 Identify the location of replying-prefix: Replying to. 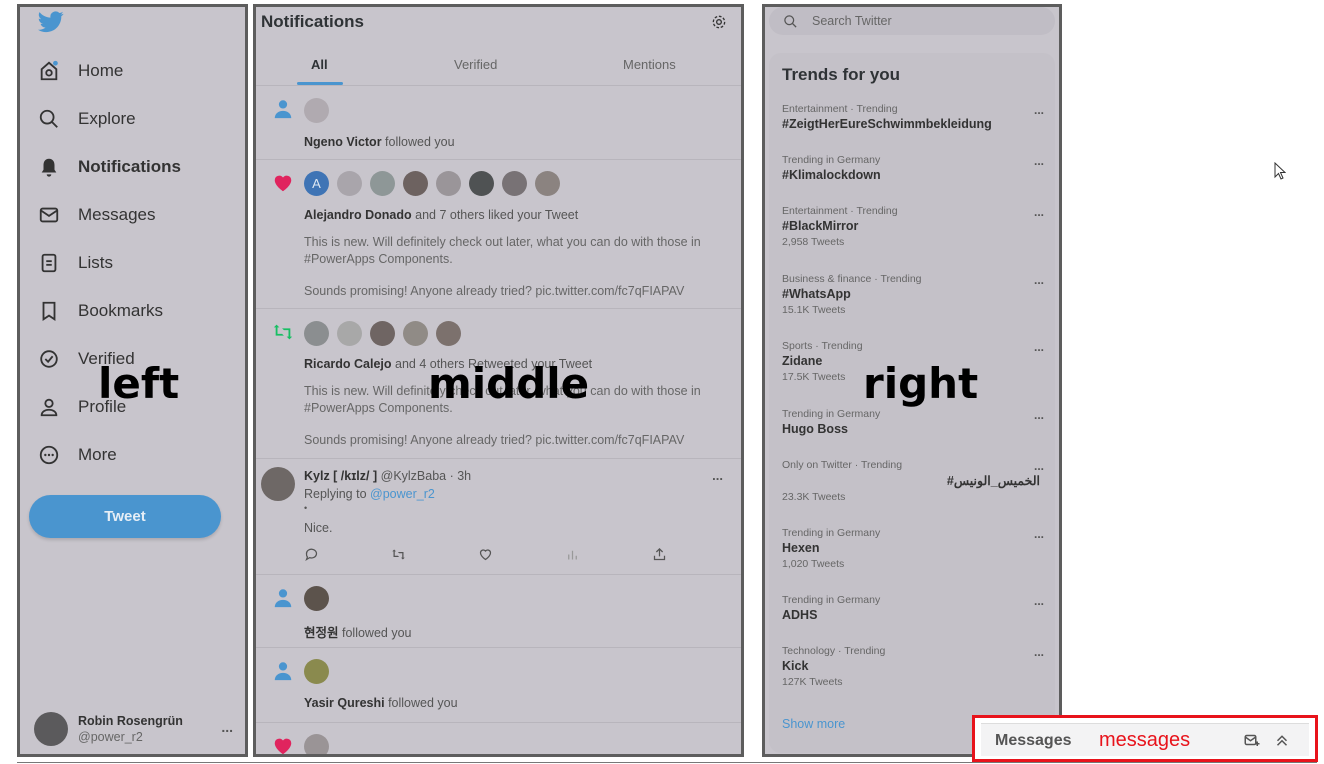
(337, 494).